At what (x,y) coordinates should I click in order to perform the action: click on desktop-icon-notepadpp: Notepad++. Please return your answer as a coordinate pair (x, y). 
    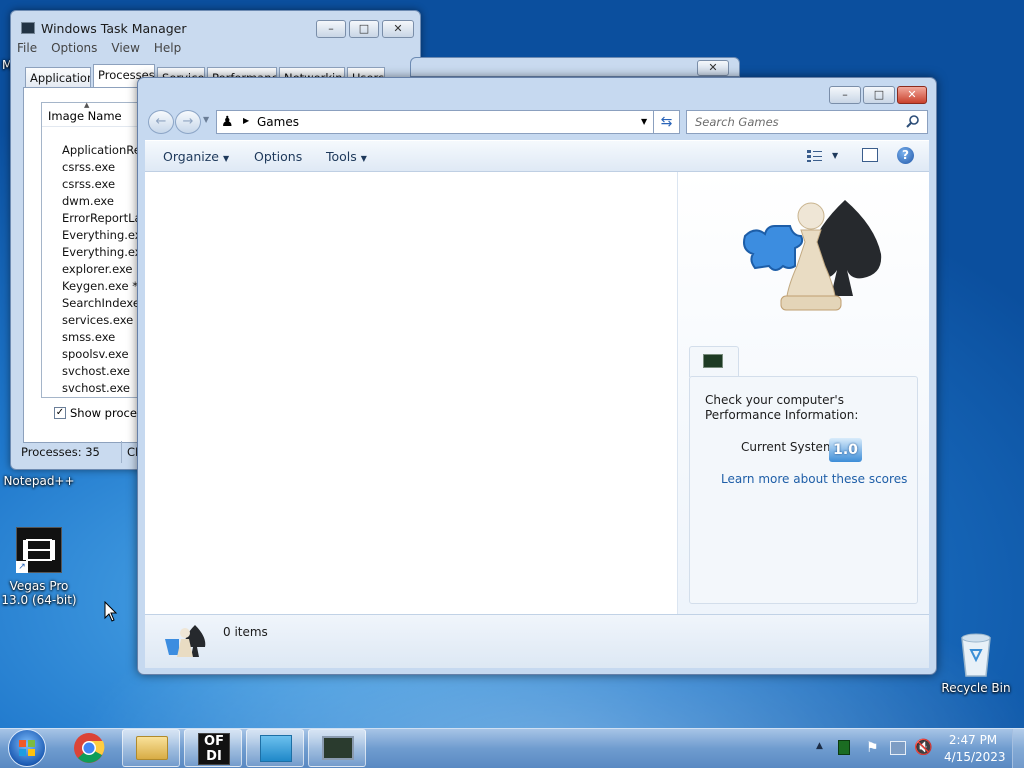
    Looking at the image, I should click on (39, 481).